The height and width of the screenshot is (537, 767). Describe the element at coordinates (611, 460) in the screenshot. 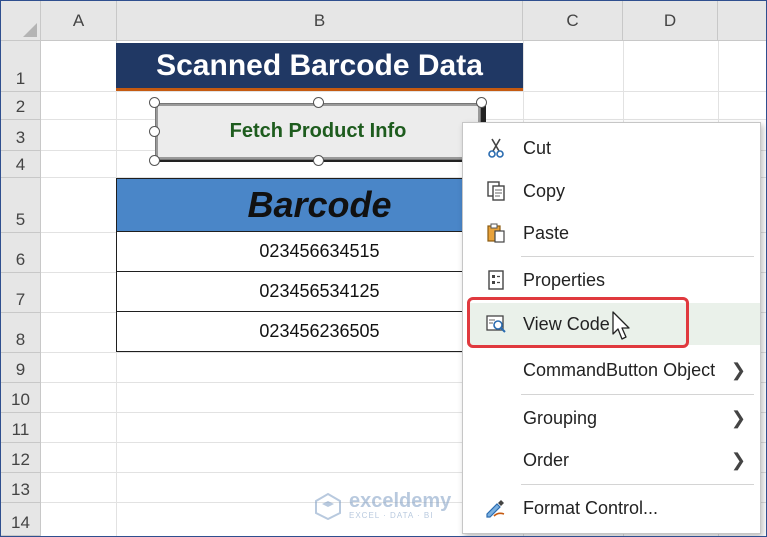

I see `menu-item-order: Order ❯` at that location.